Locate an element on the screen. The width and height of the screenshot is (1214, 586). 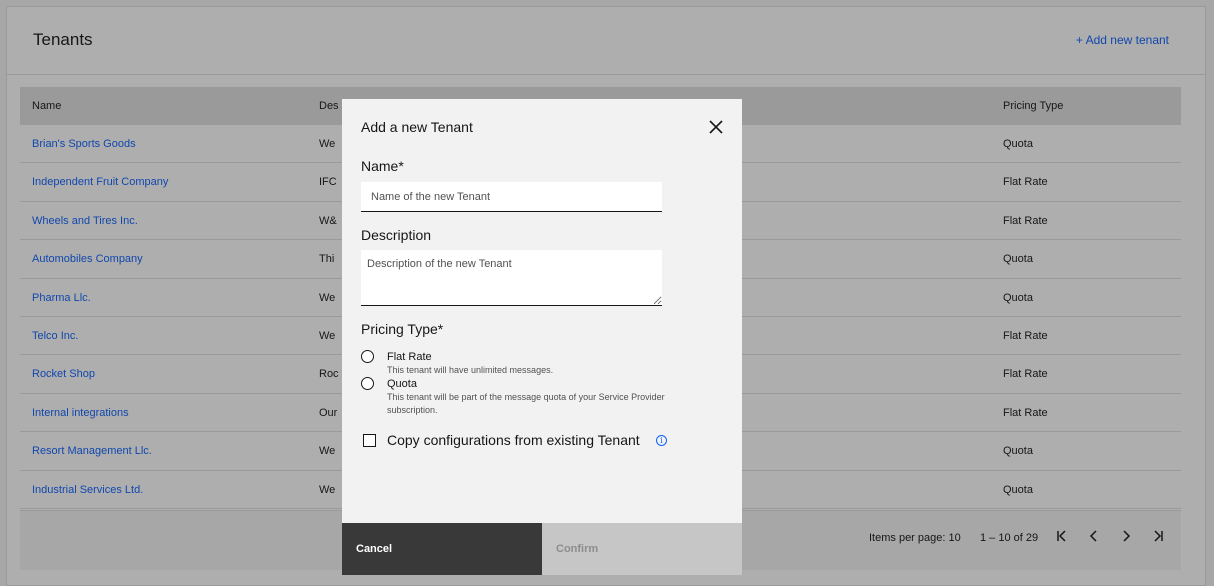
name-label: Name* is located at coordinates (382, 166).